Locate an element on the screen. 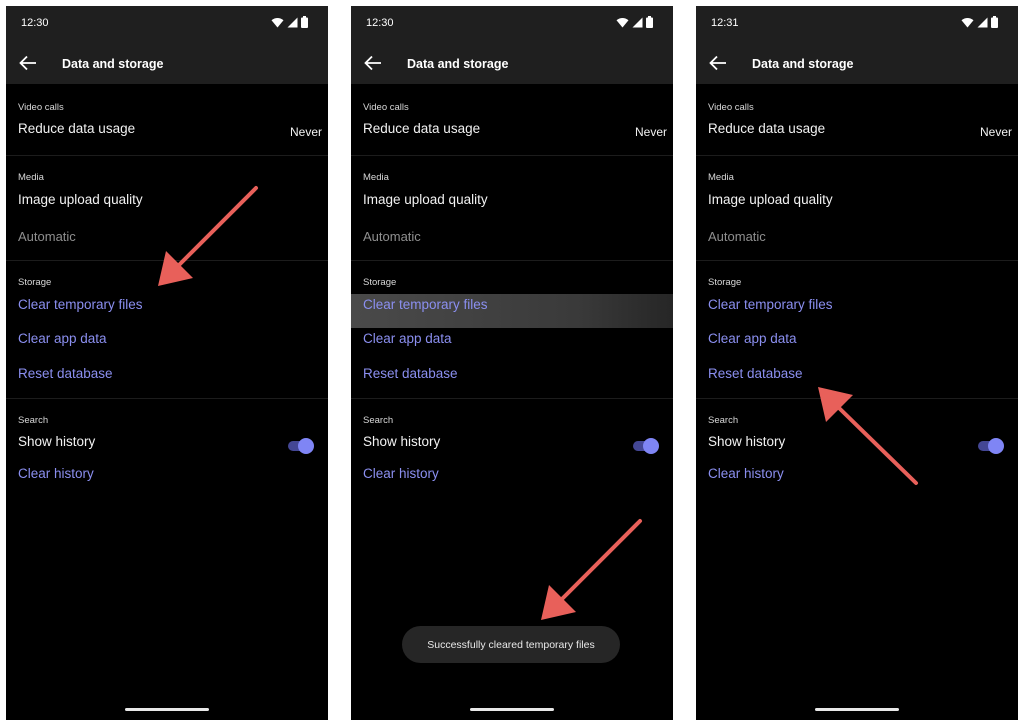 This screenshot has height=726, width=1024. toast-message: Successfully cleared temporary files is located at coordinates (511, 644).